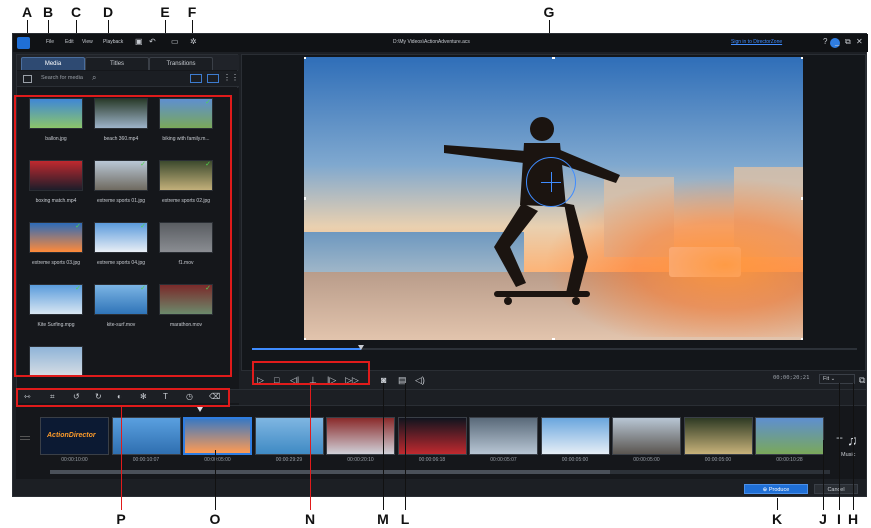 This screenshot has width=871, height=528. Describe the element at coordinates (420, 380) in the screenshot. I see `volume-icon: ◁)` at that location.